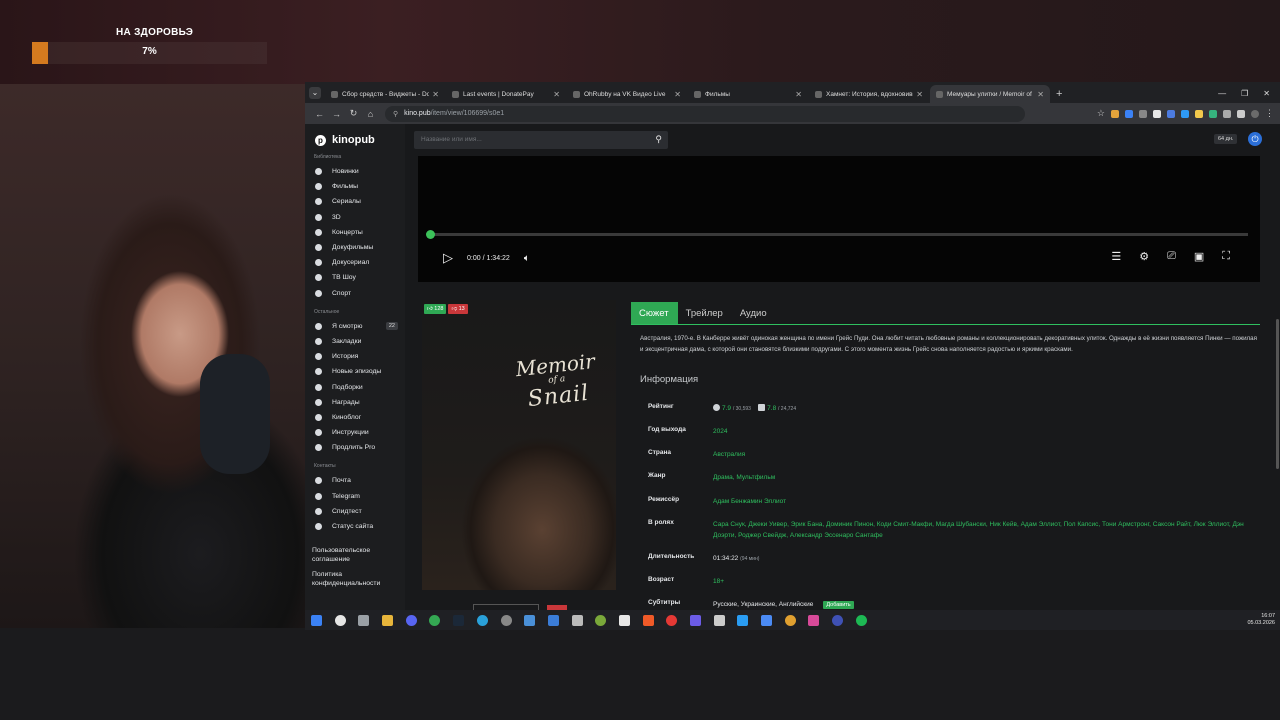  I want to click on telegram-taskbar-icon, so click(482, 620).